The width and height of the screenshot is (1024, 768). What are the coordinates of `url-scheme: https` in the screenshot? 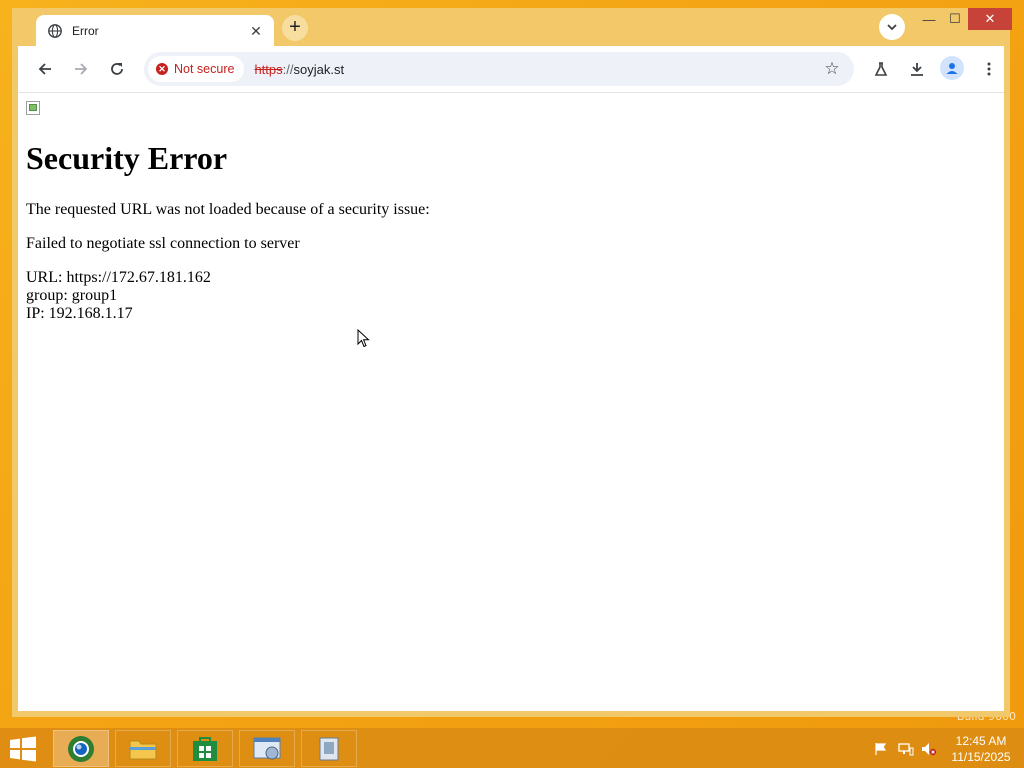 It's located at (268, 69).